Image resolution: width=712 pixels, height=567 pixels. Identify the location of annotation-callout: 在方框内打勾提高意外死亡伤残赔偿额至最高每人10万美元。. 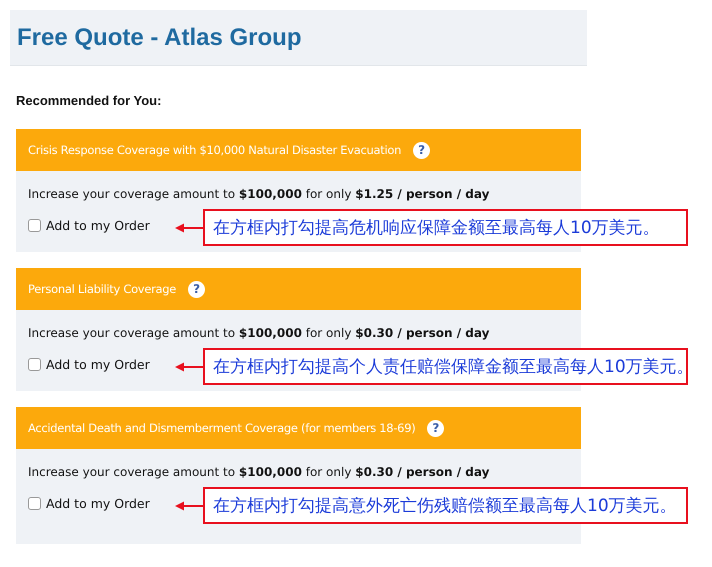
(445, 505).